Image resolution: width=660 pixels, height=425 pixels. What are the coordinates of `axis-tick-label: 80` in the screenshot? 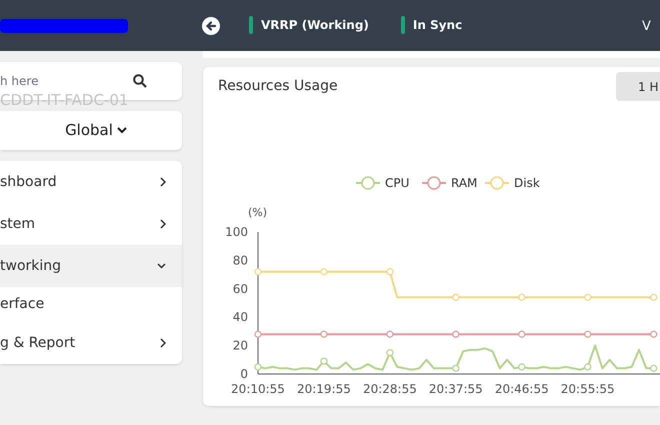 It's located at (240, 260).